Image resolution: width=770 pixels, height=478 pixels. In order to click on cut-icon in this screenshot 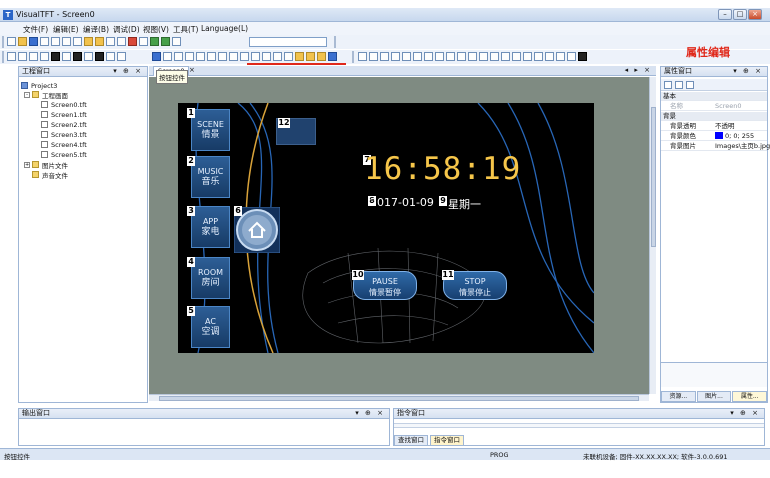, I will do `click(55, 41)`.